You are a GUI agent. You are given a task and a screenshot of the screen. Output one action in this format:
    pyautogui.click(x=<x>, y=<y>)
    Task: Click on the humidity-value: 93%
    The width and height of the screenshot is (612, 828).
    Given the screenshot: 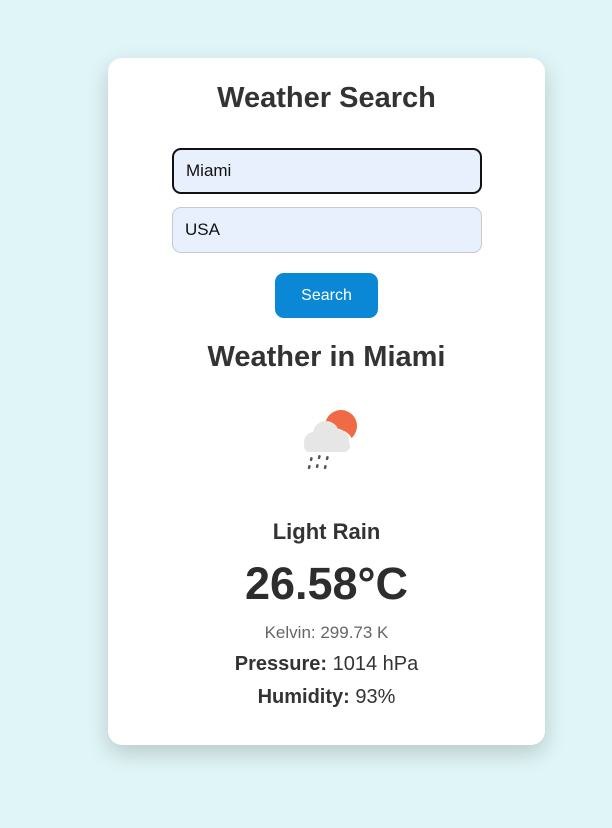 What is the action you would take?
    pyautogui.click(x=375, y=697)
    